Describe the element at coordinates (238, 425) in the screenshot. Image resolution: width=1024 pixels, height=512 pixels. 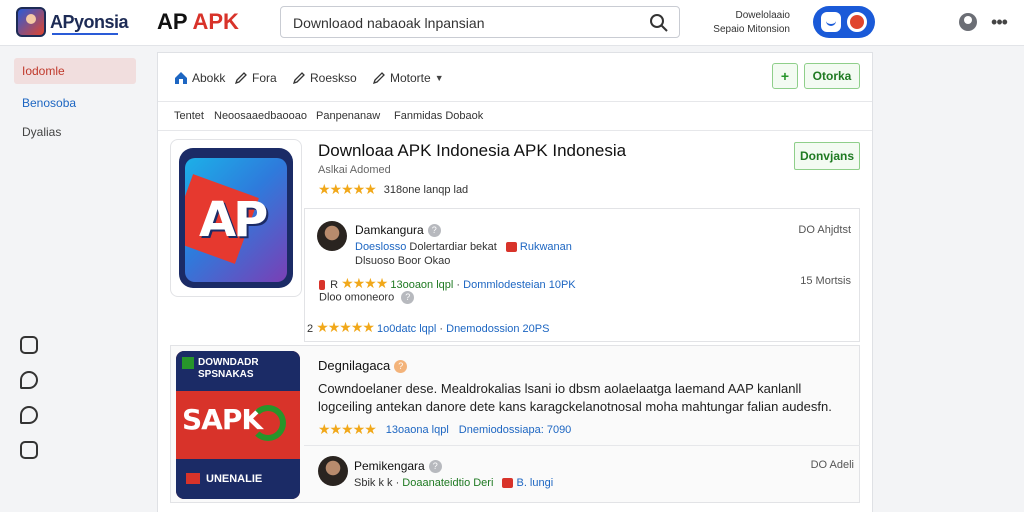
I see `app2-icon: DOWNDADR SPSNAKAS SAPK UNENALIE` at that location.